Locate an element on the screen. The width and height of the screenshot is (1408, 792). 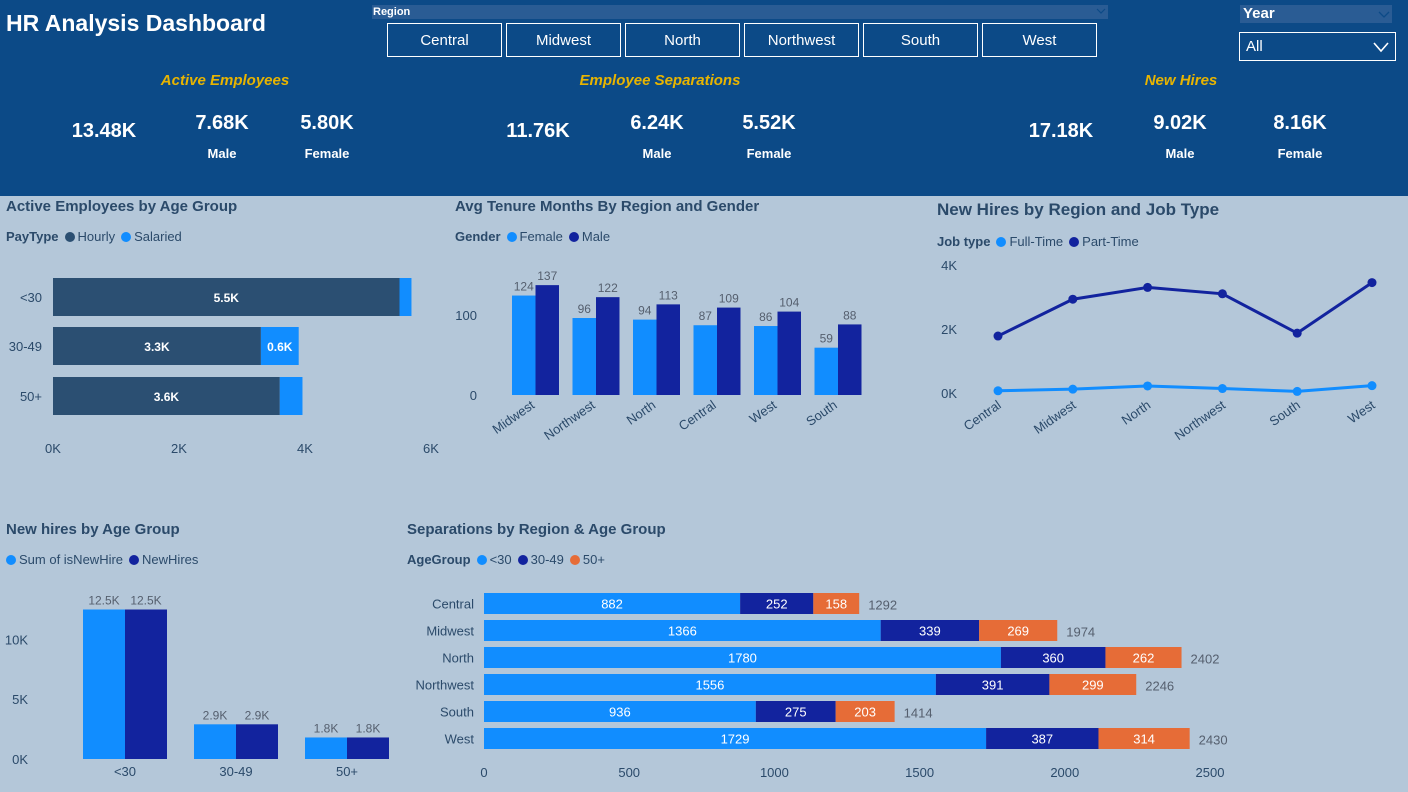
data-label: 0.6K is located at coordinates (280, 347).